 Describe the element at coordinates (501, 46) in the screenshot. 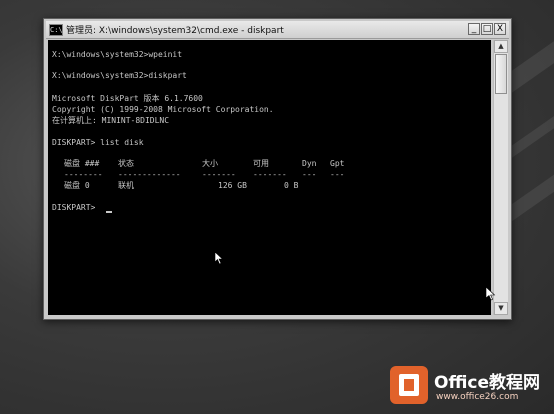

I see `scroll-up-icon: ▲` at that location.